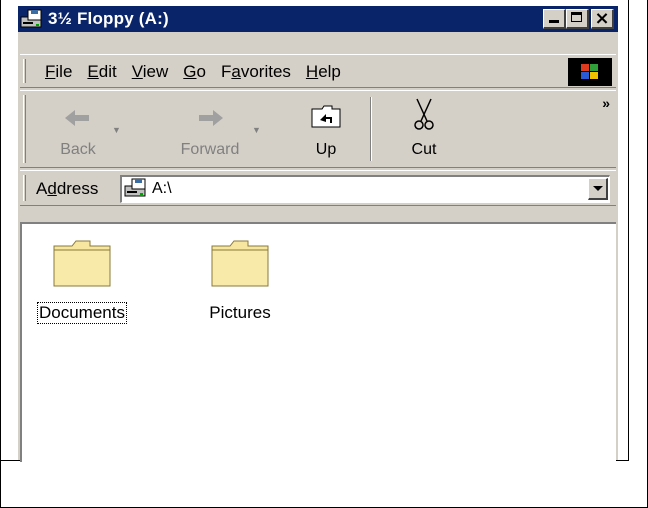 Image resolution: width=648 pixels, height=508 pixels. I want to click on address-field: A:\, so click(365, 189).